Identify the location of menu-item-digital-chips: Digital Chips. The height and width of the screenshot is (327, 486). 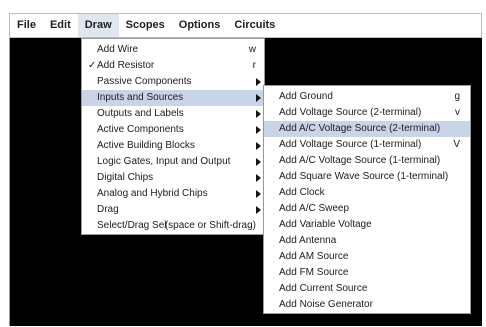
(173, 178).